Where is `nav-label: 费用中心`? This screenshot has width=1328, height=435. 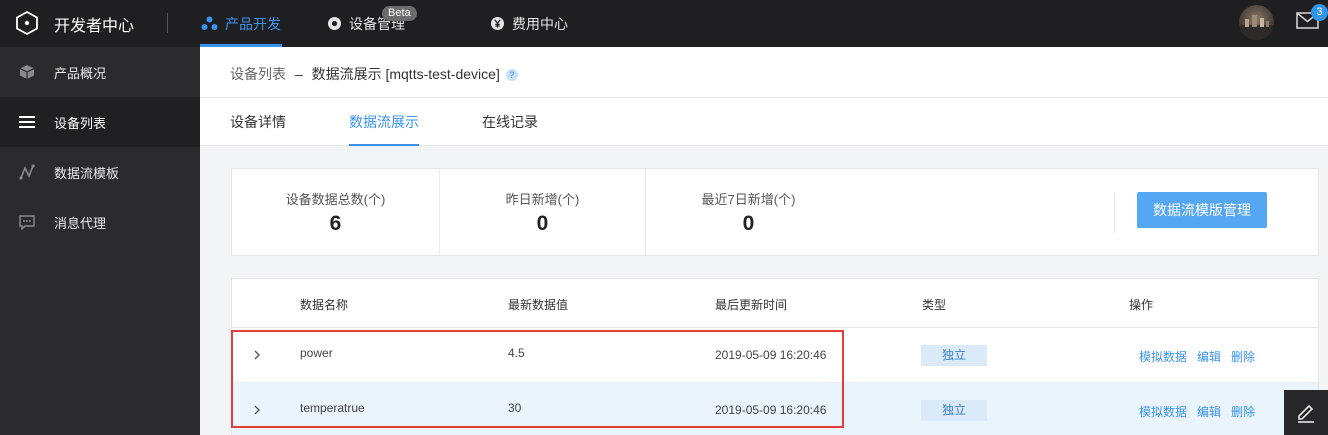 nav-label: 费用中心 is located at coordinates (540, 23).